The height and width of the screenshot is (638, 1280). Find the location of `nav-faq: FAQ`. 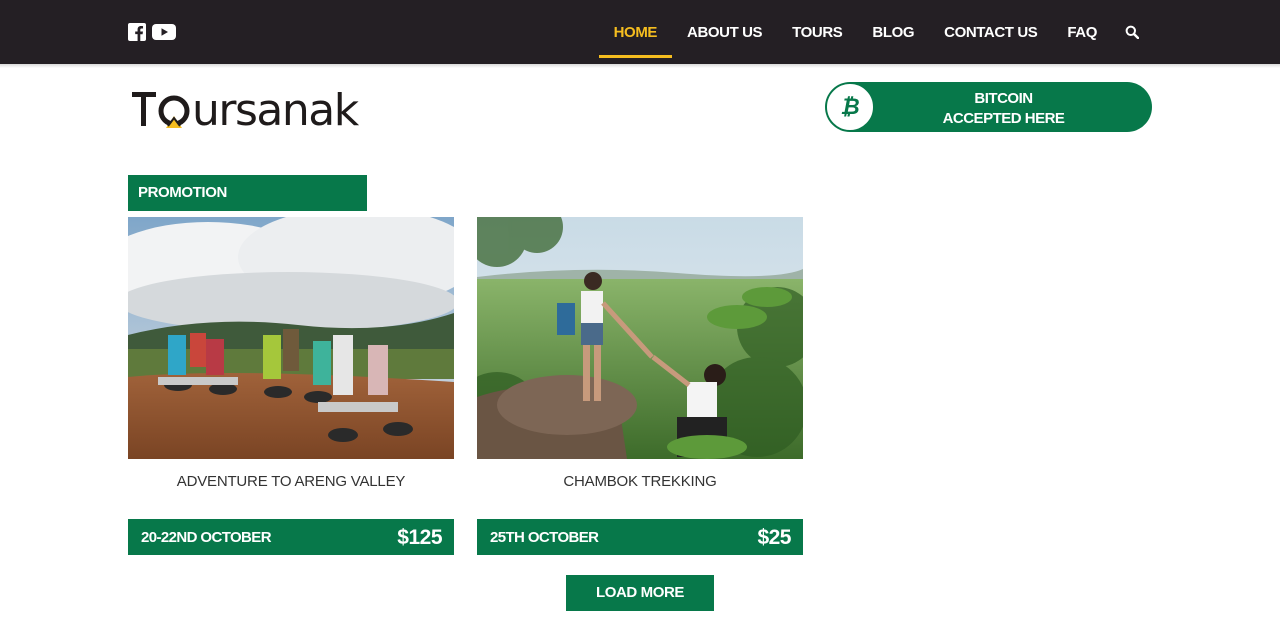

nav-faq: FAQ is located at coordinates (1082, 32).